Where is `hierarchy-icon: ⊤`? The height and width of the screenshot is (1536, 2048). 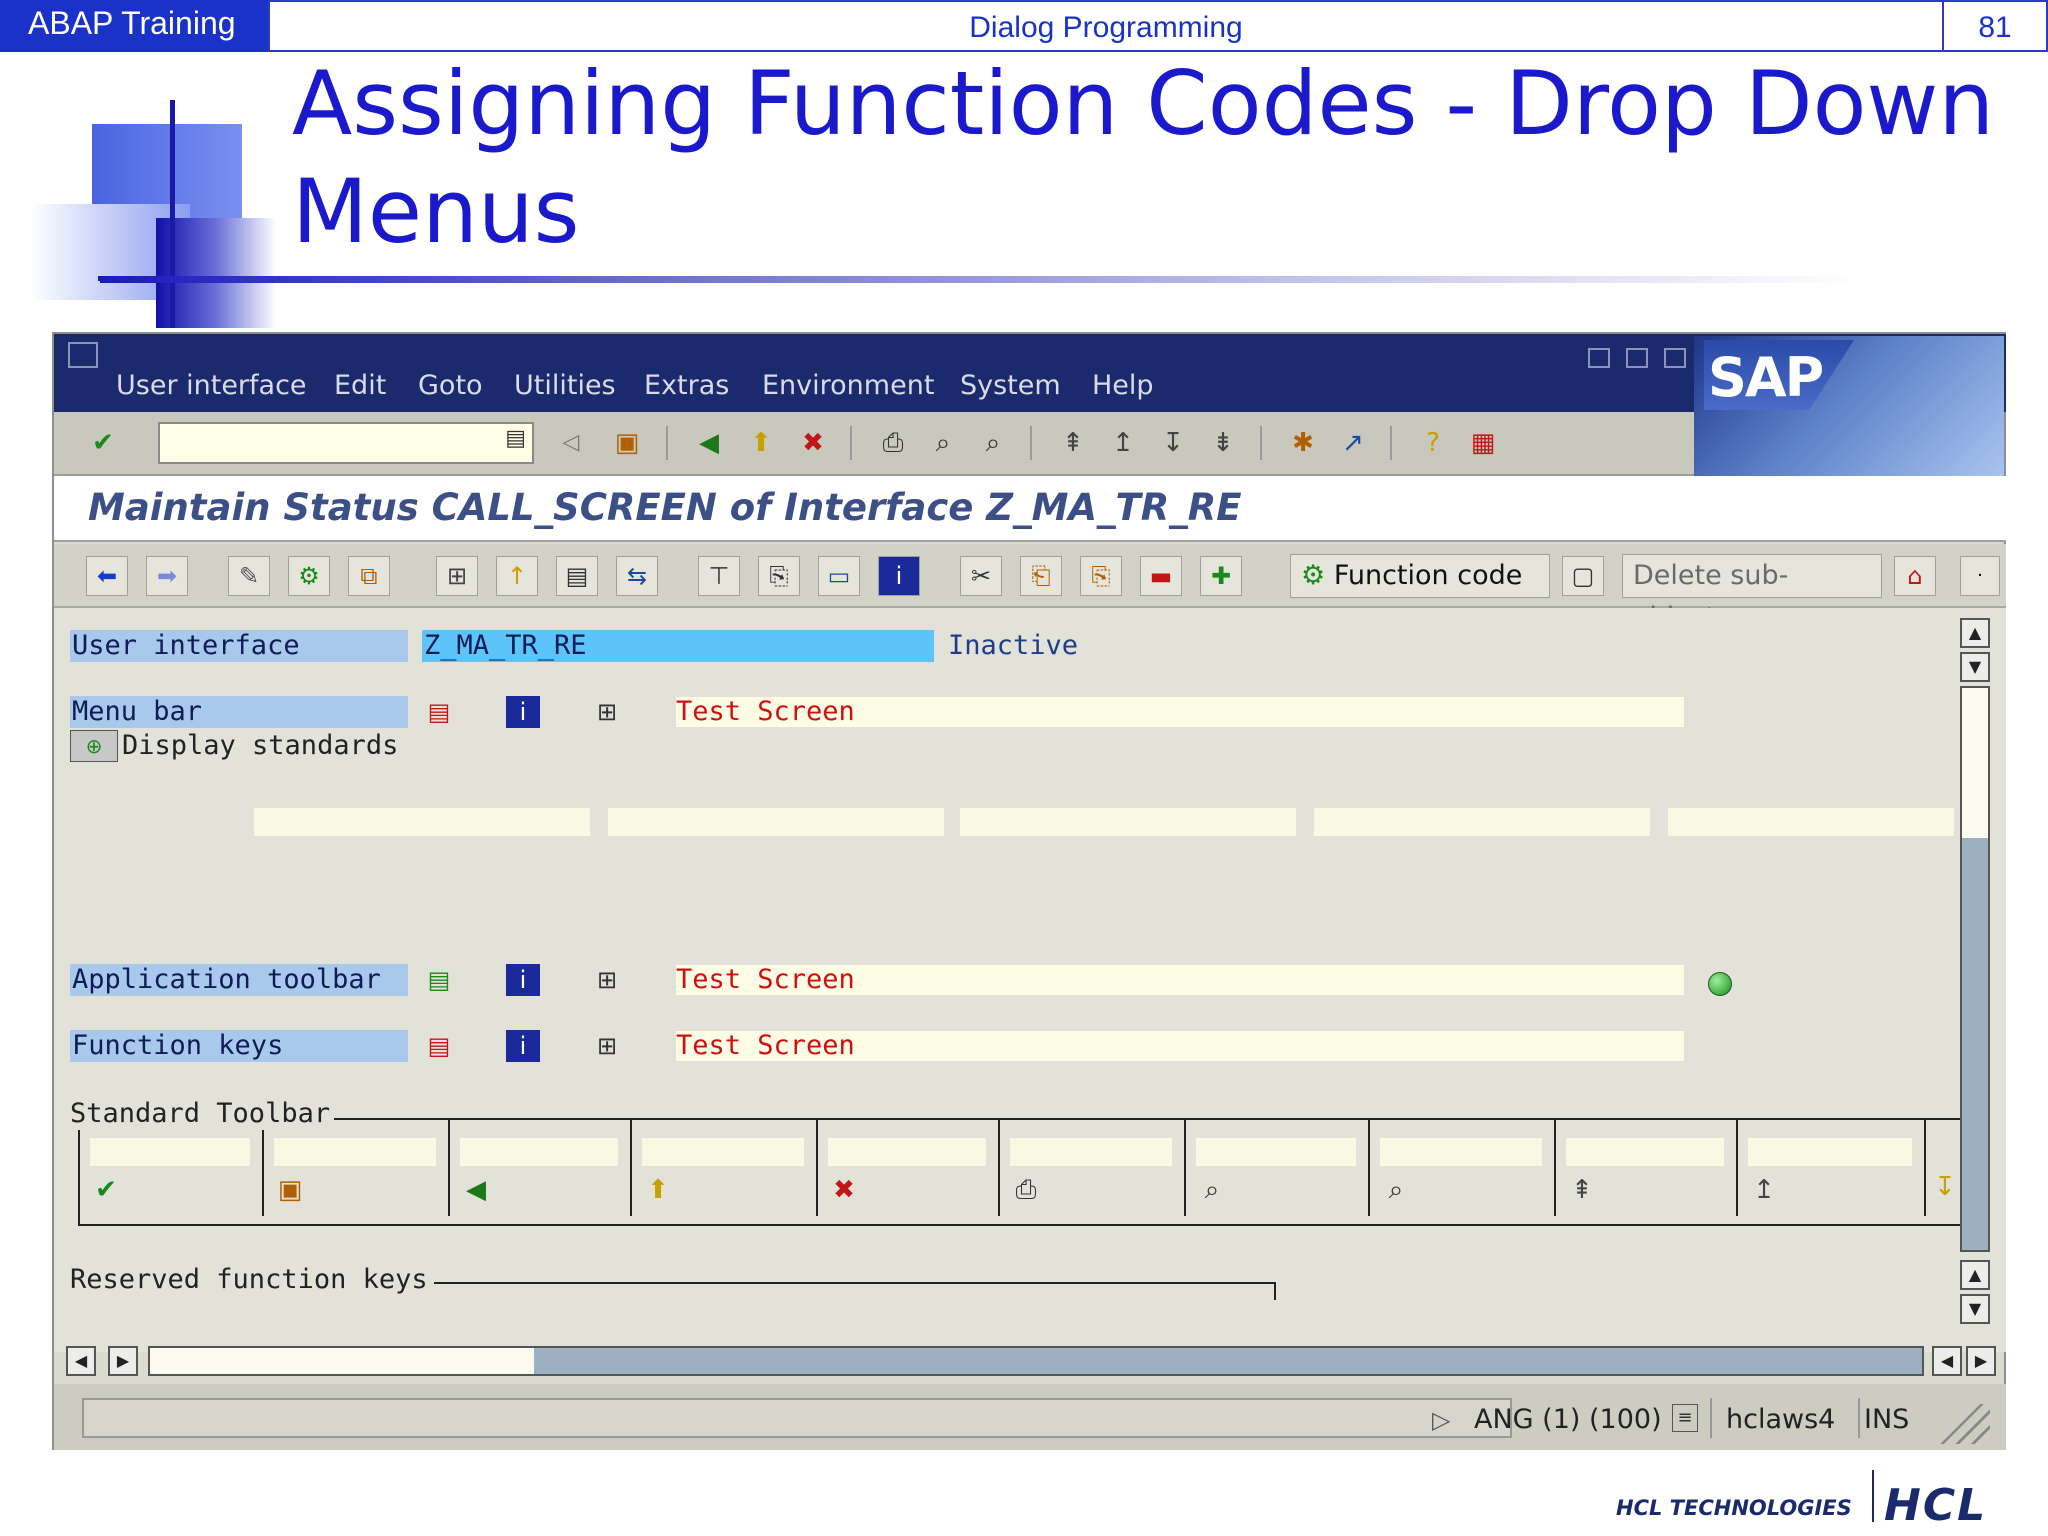
hierarchy-icon: ⊤ is located at coordinates (719, 576).